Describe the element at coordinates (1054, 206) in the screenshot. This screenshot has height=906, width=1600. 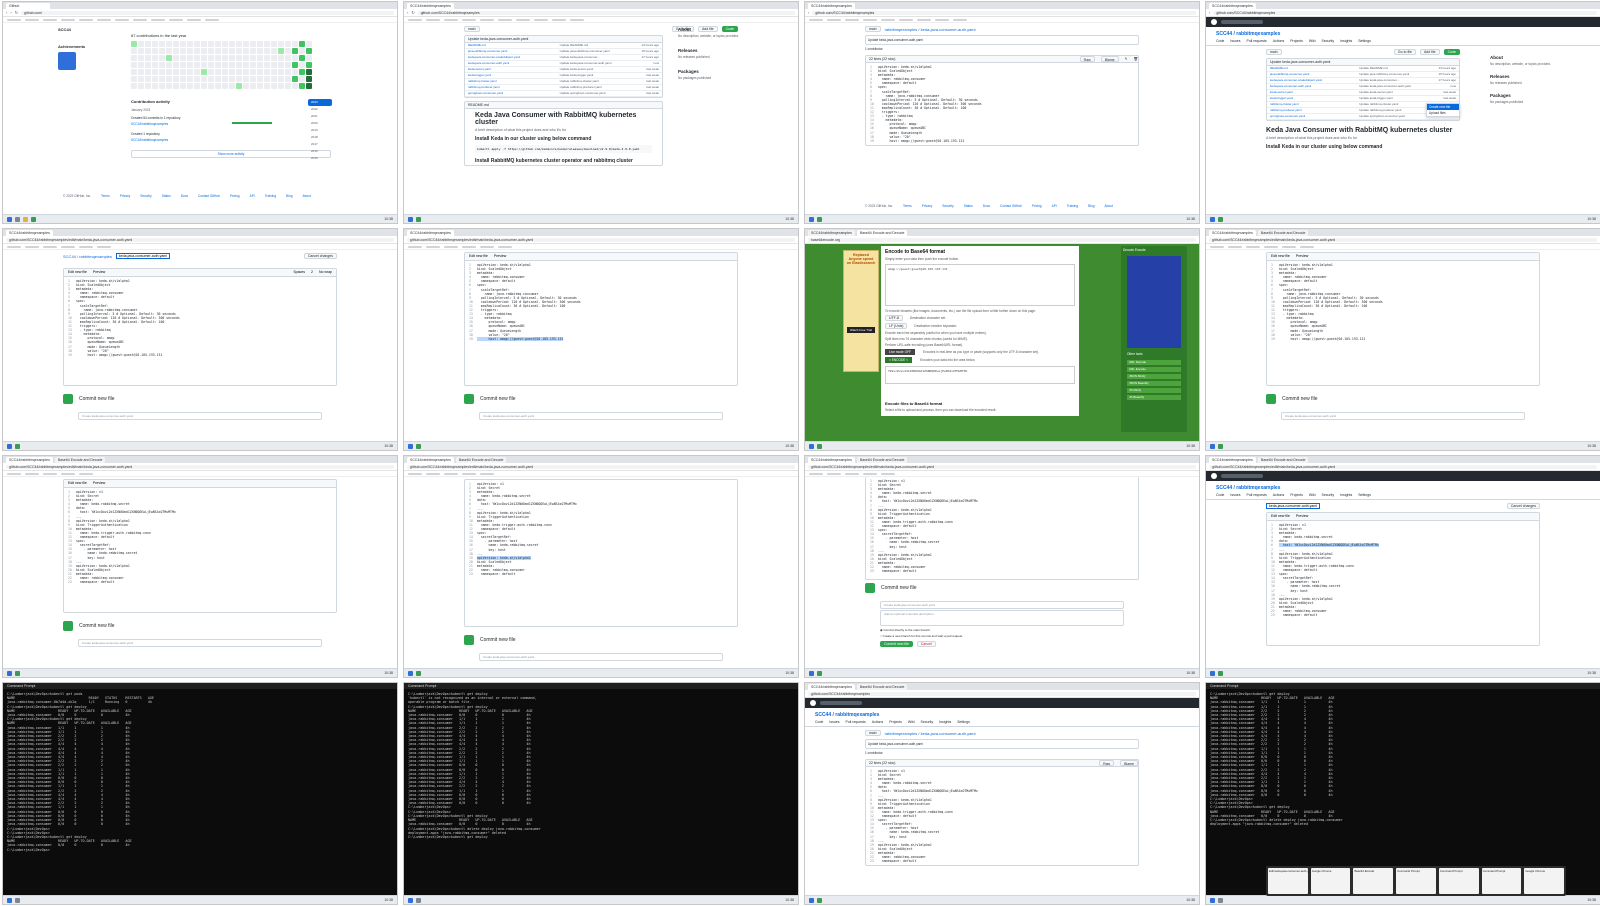
I see `footer-link: API` at that location.